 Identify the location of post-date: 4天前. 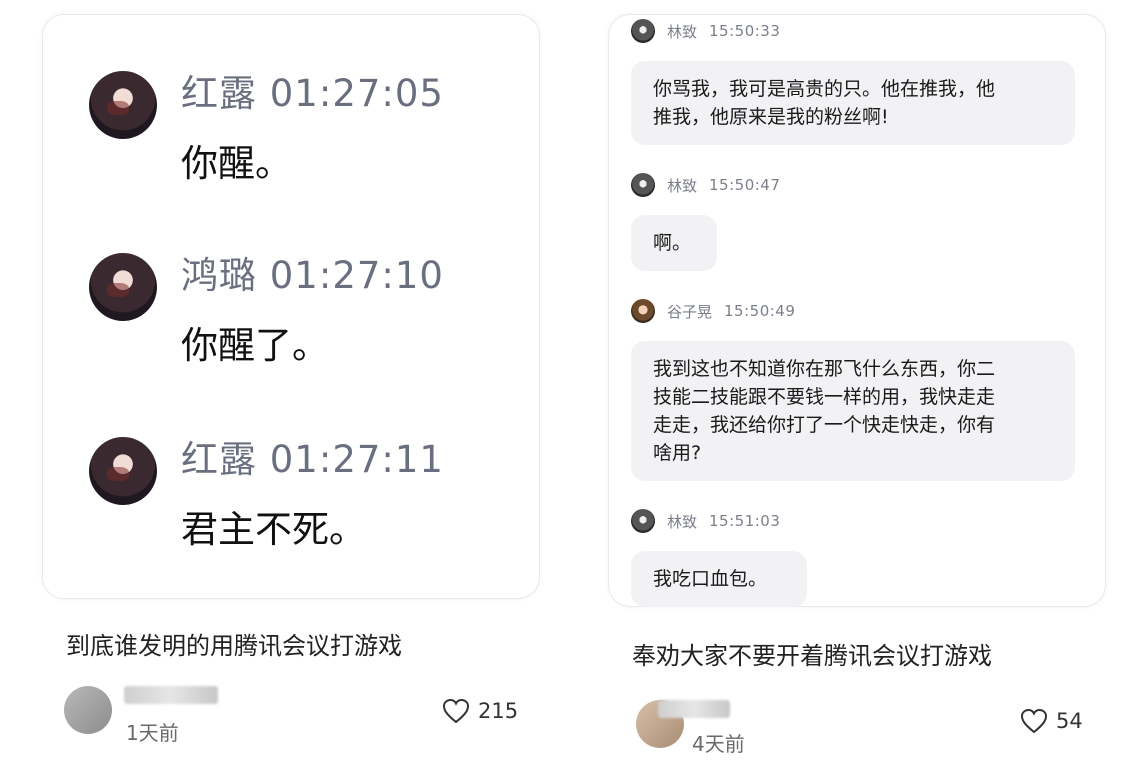
(718, 744).